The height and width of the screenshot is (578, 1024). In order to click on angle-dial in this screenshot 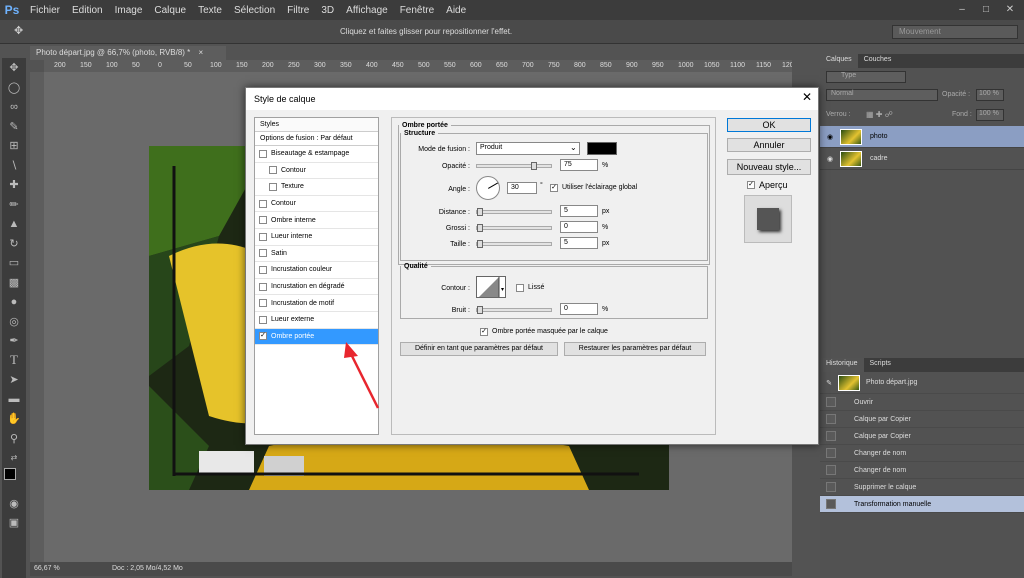, I will do `click(488, 188)`.